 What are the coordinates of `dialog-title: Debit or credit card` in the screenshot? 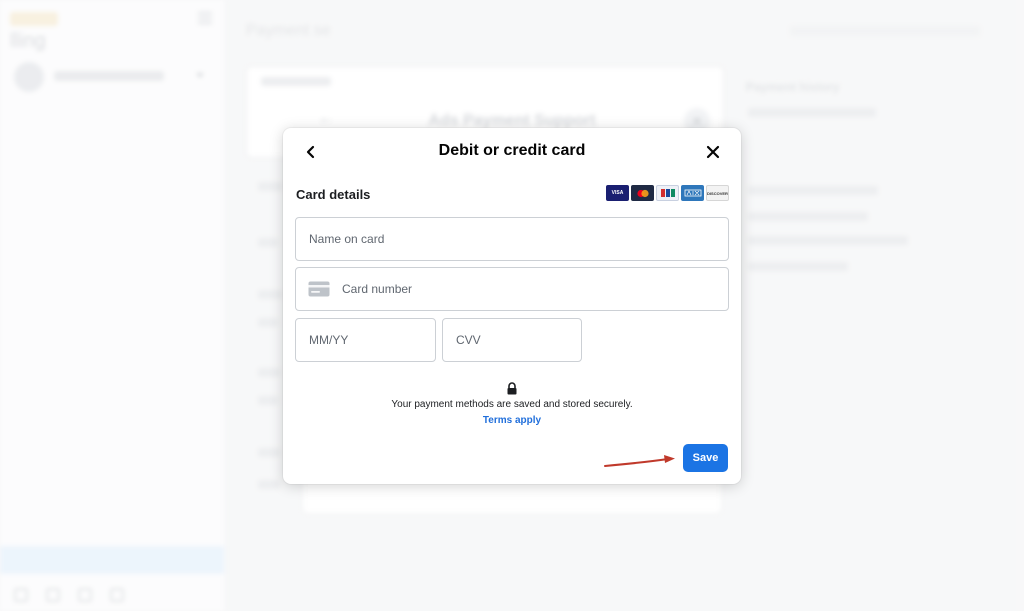 It's located at (512, 150).